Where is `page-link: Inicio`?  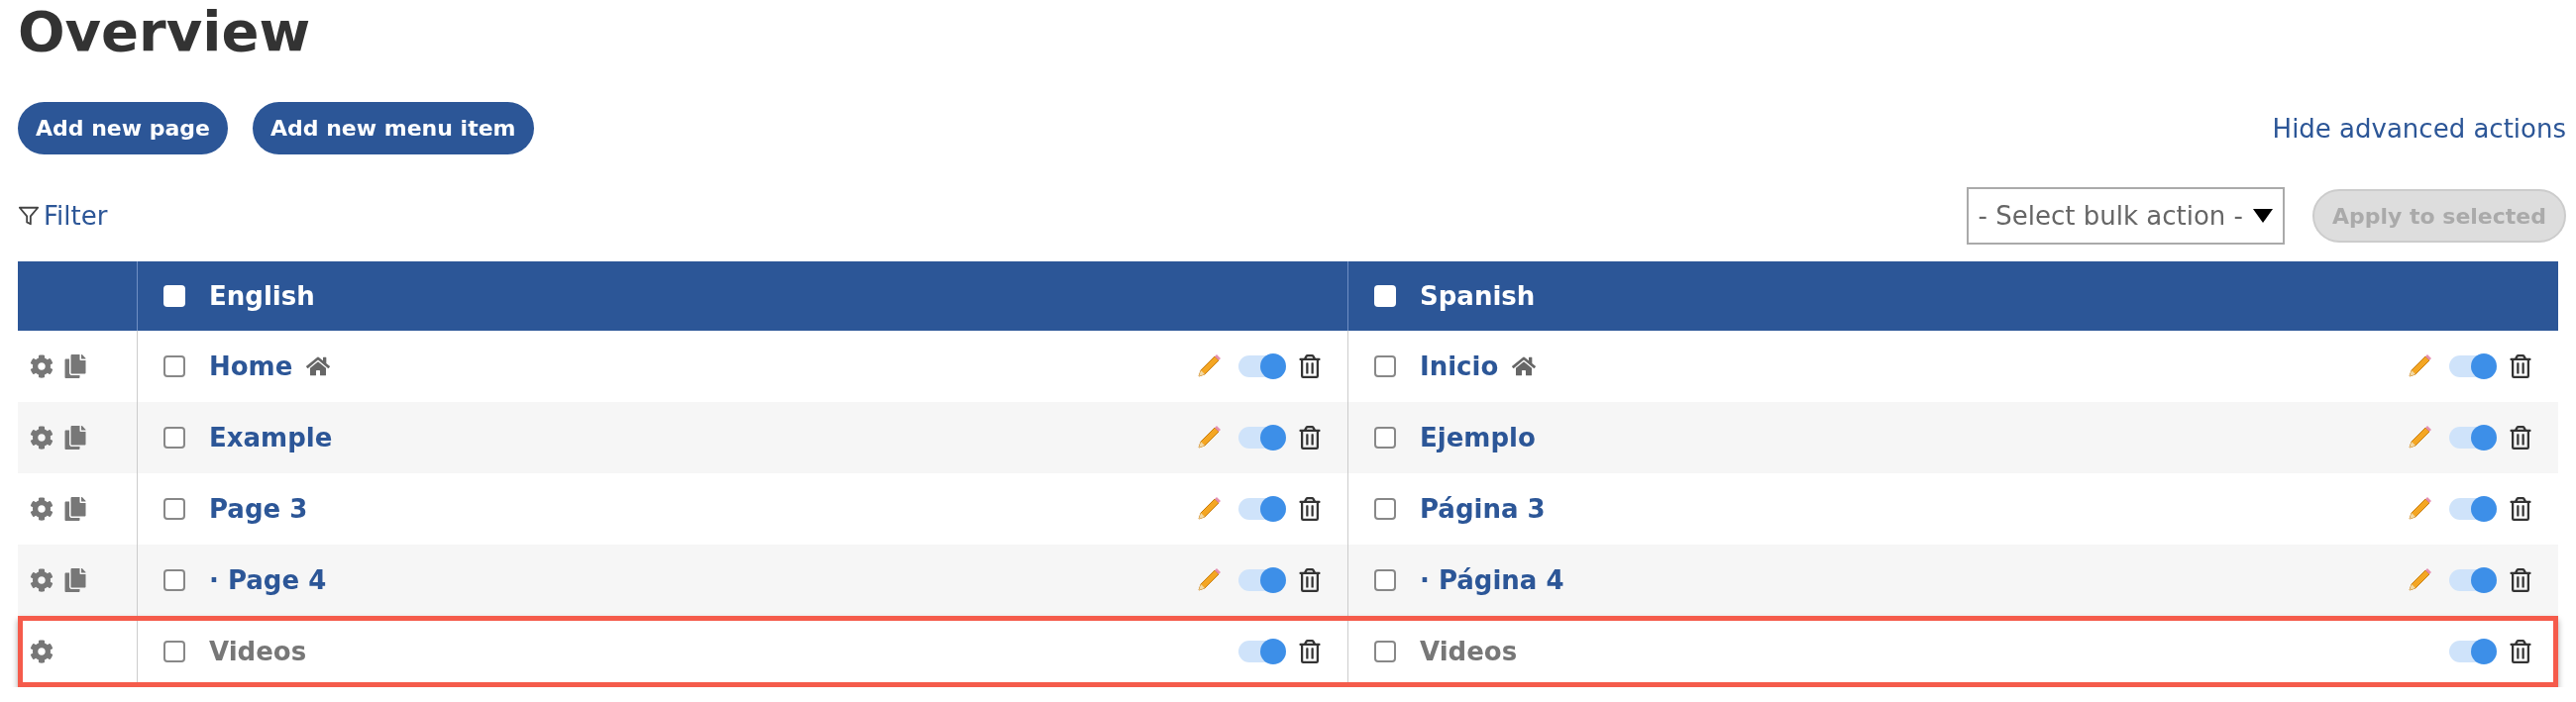 page-link: Inicio is located at coordinates (1460, 366).